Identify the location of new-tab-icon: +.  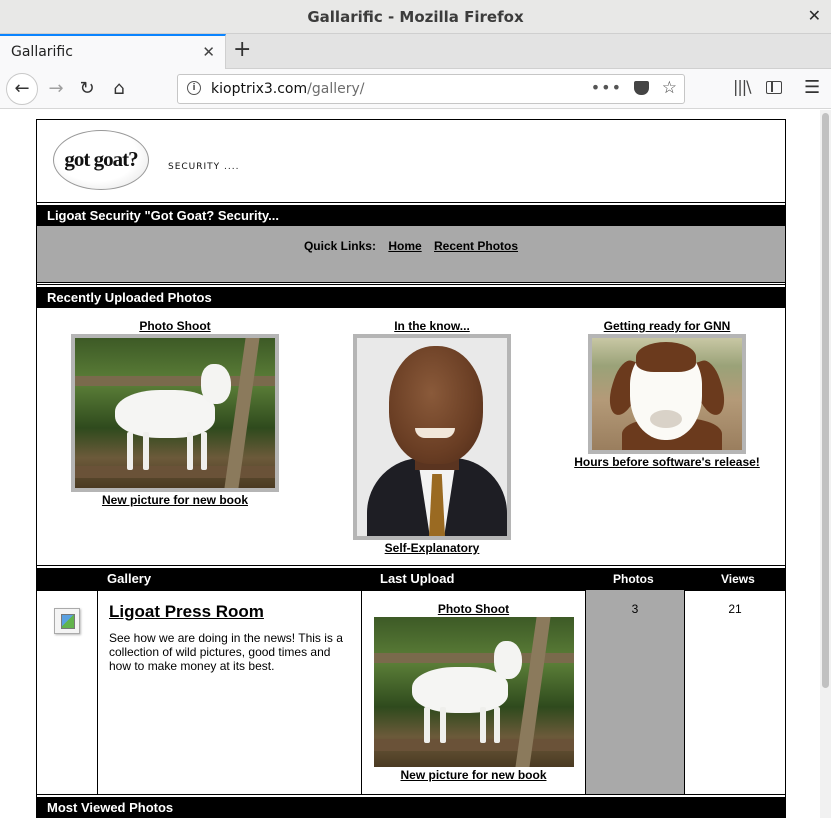
(242, 49).